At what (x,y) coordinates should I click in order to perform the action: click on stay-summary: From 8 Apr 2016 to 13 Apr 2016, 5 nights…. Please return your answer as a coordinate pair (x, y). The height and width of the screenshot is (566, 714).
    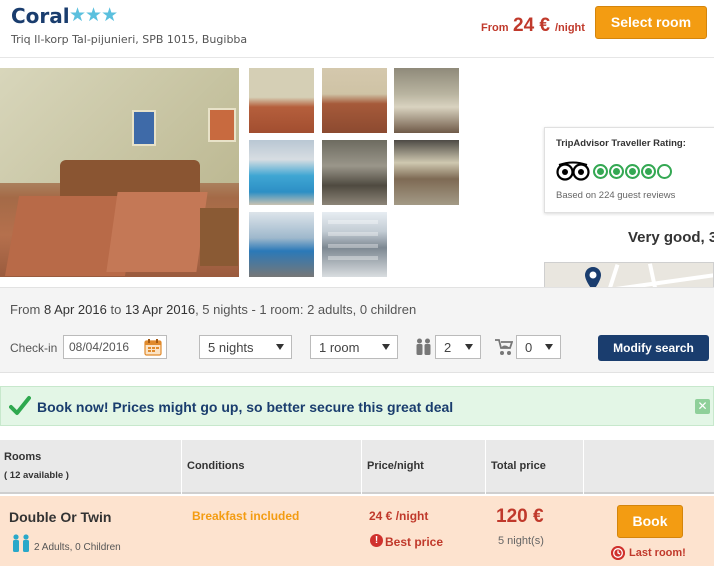
    Looking at the image, I should click on (213, 309).